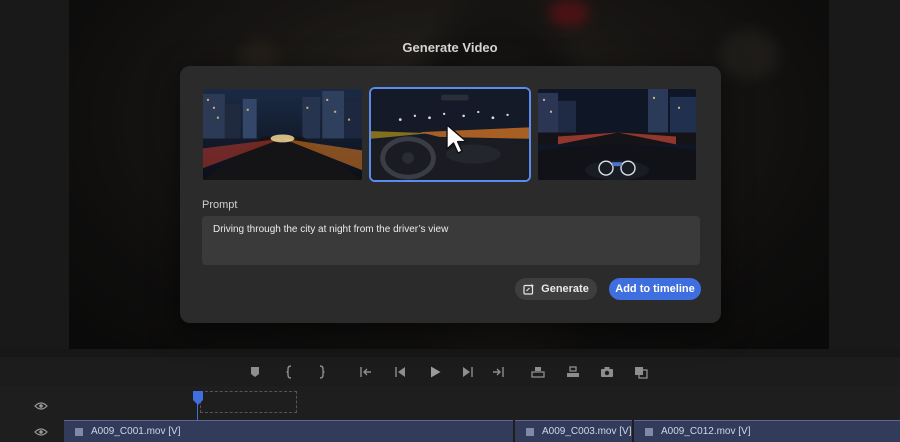 The width and height of the screenshot is (900, 442). What do you see at coordinates (607, 372) in the screenshot?
I see `export-frame-icon` at bounding box center [607, 372].